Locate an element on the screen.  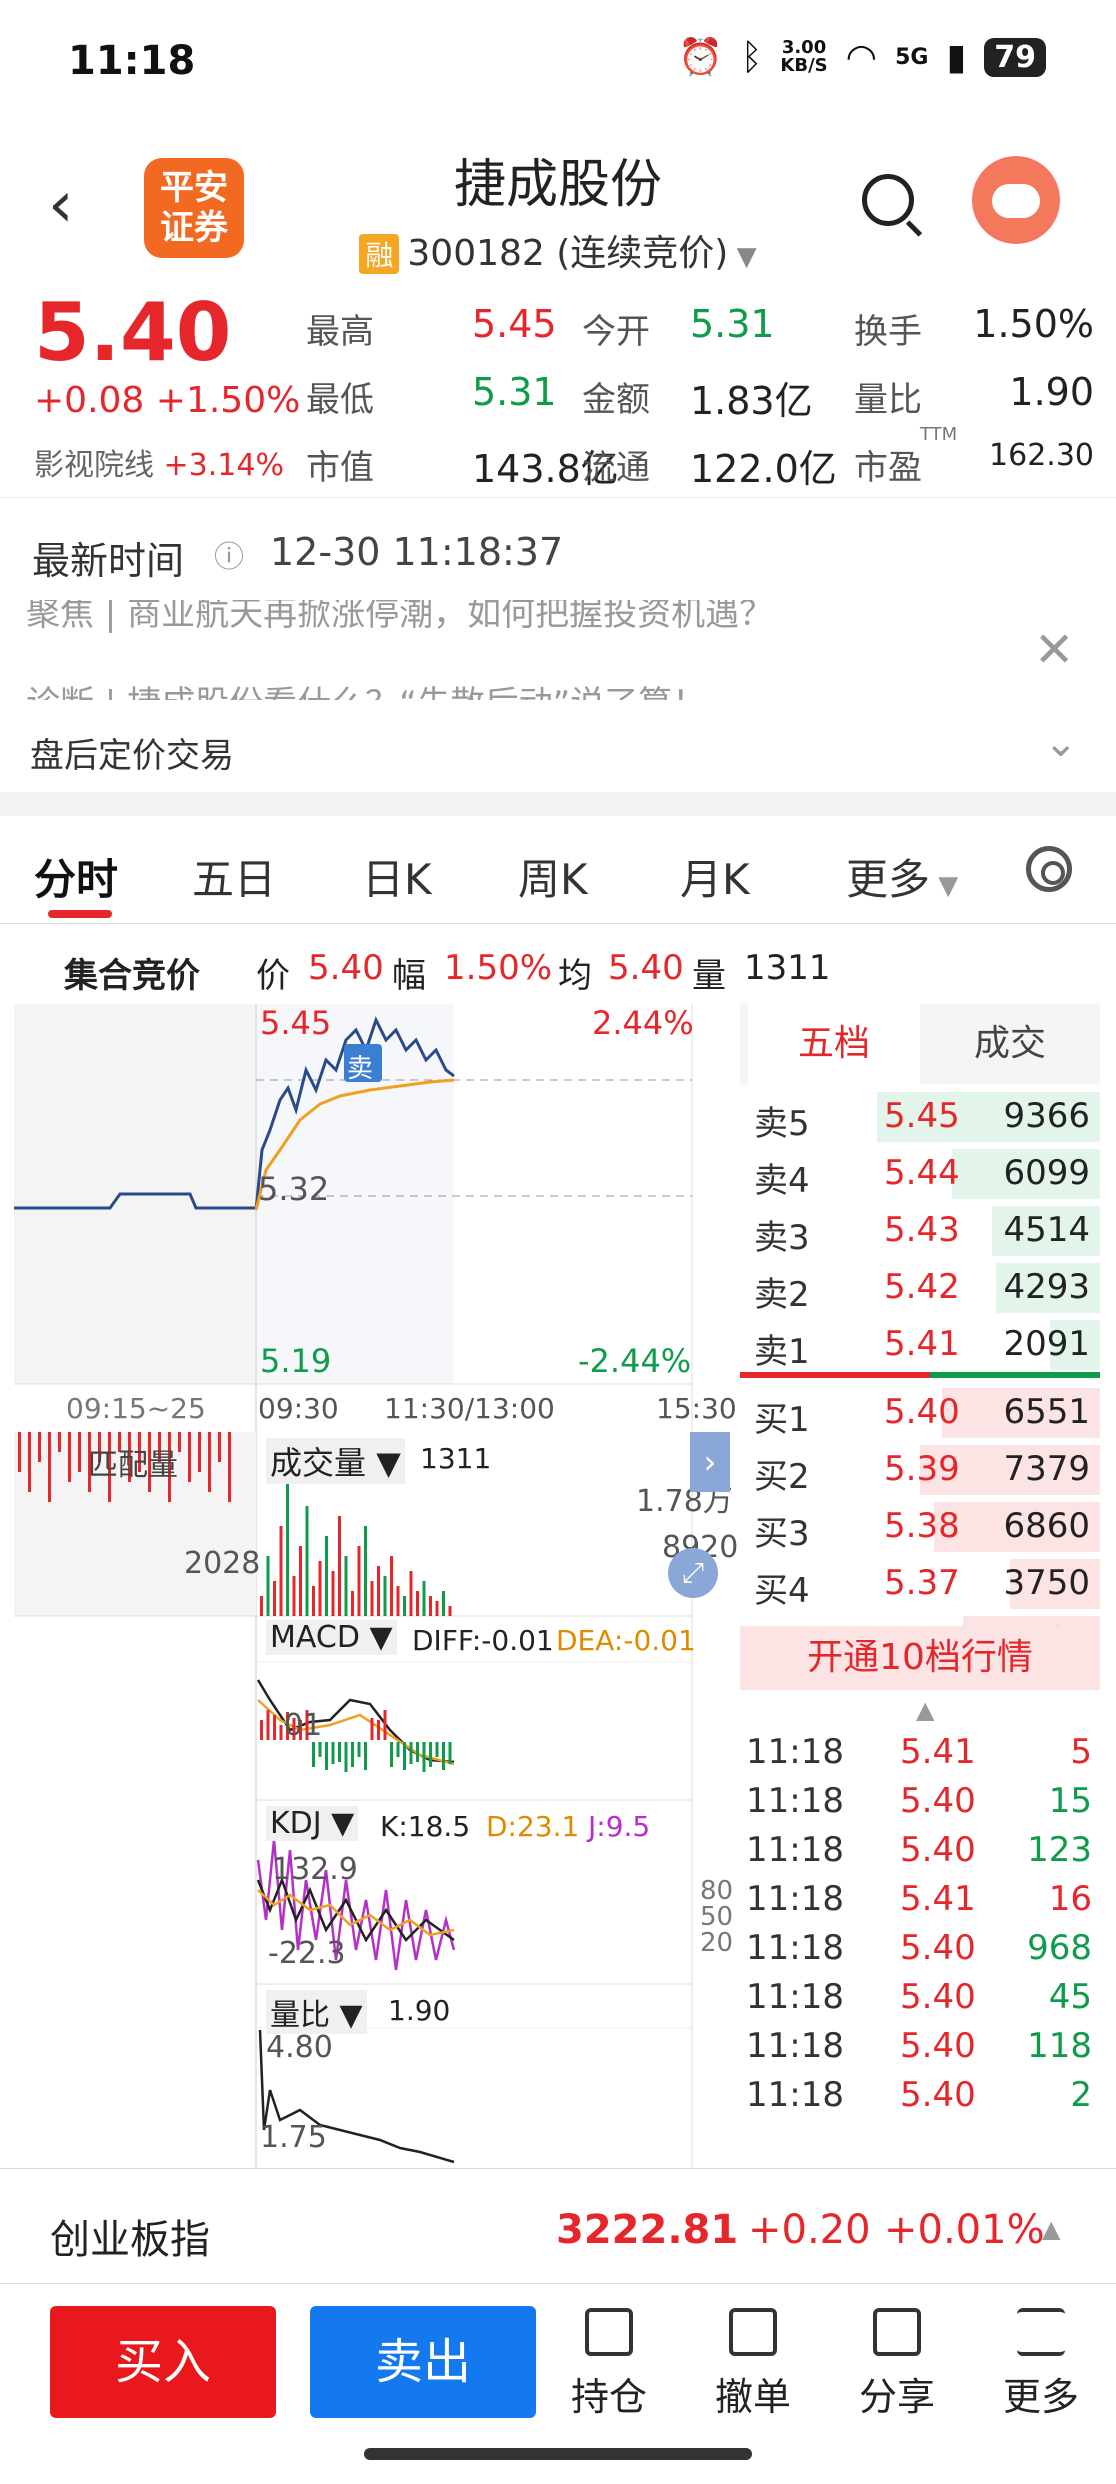
assistant-avatar is located at coordinates (1016, 200).